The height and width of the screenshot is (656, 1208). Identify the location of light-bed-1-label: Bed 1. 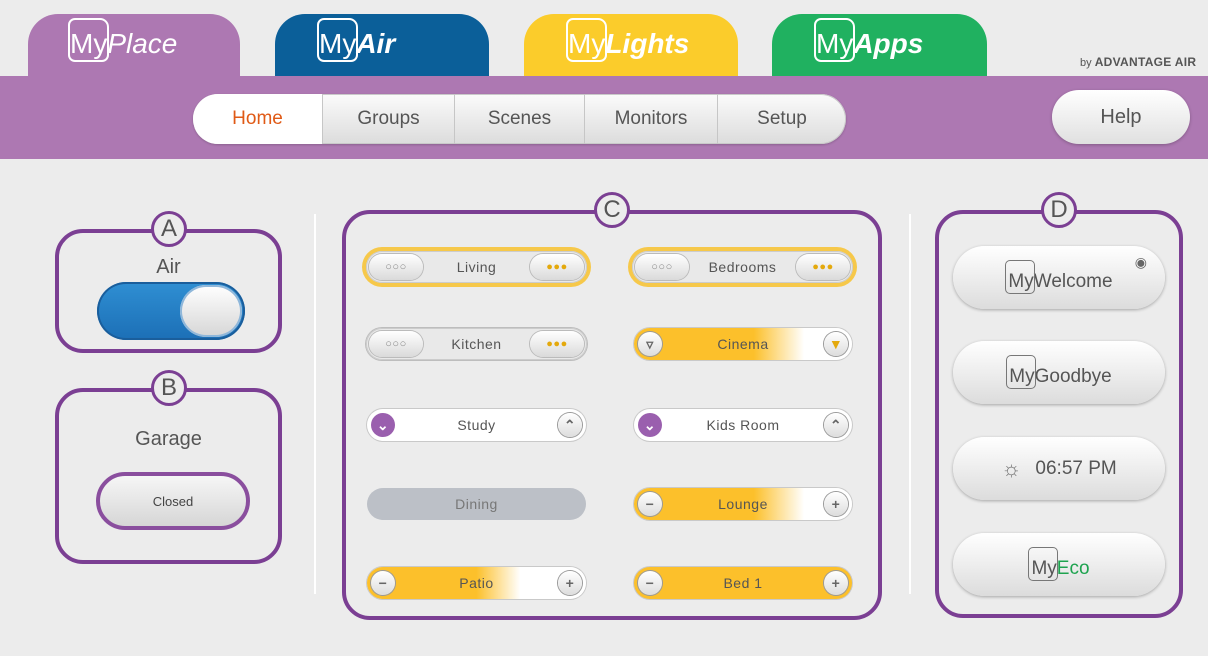
(743, 583).